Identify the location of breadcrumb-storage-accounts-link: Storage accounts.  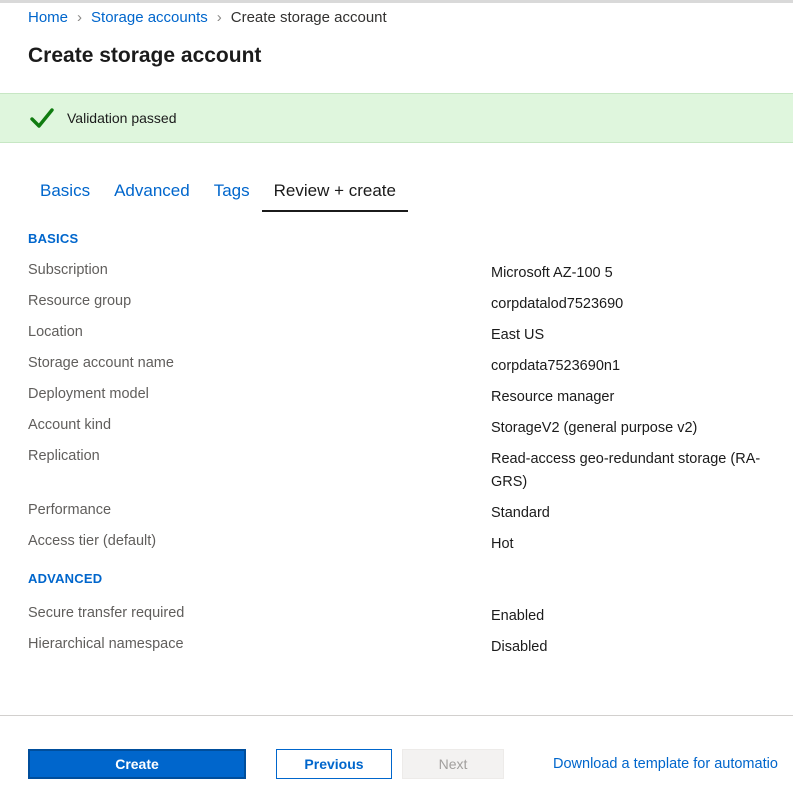
(149, 17).